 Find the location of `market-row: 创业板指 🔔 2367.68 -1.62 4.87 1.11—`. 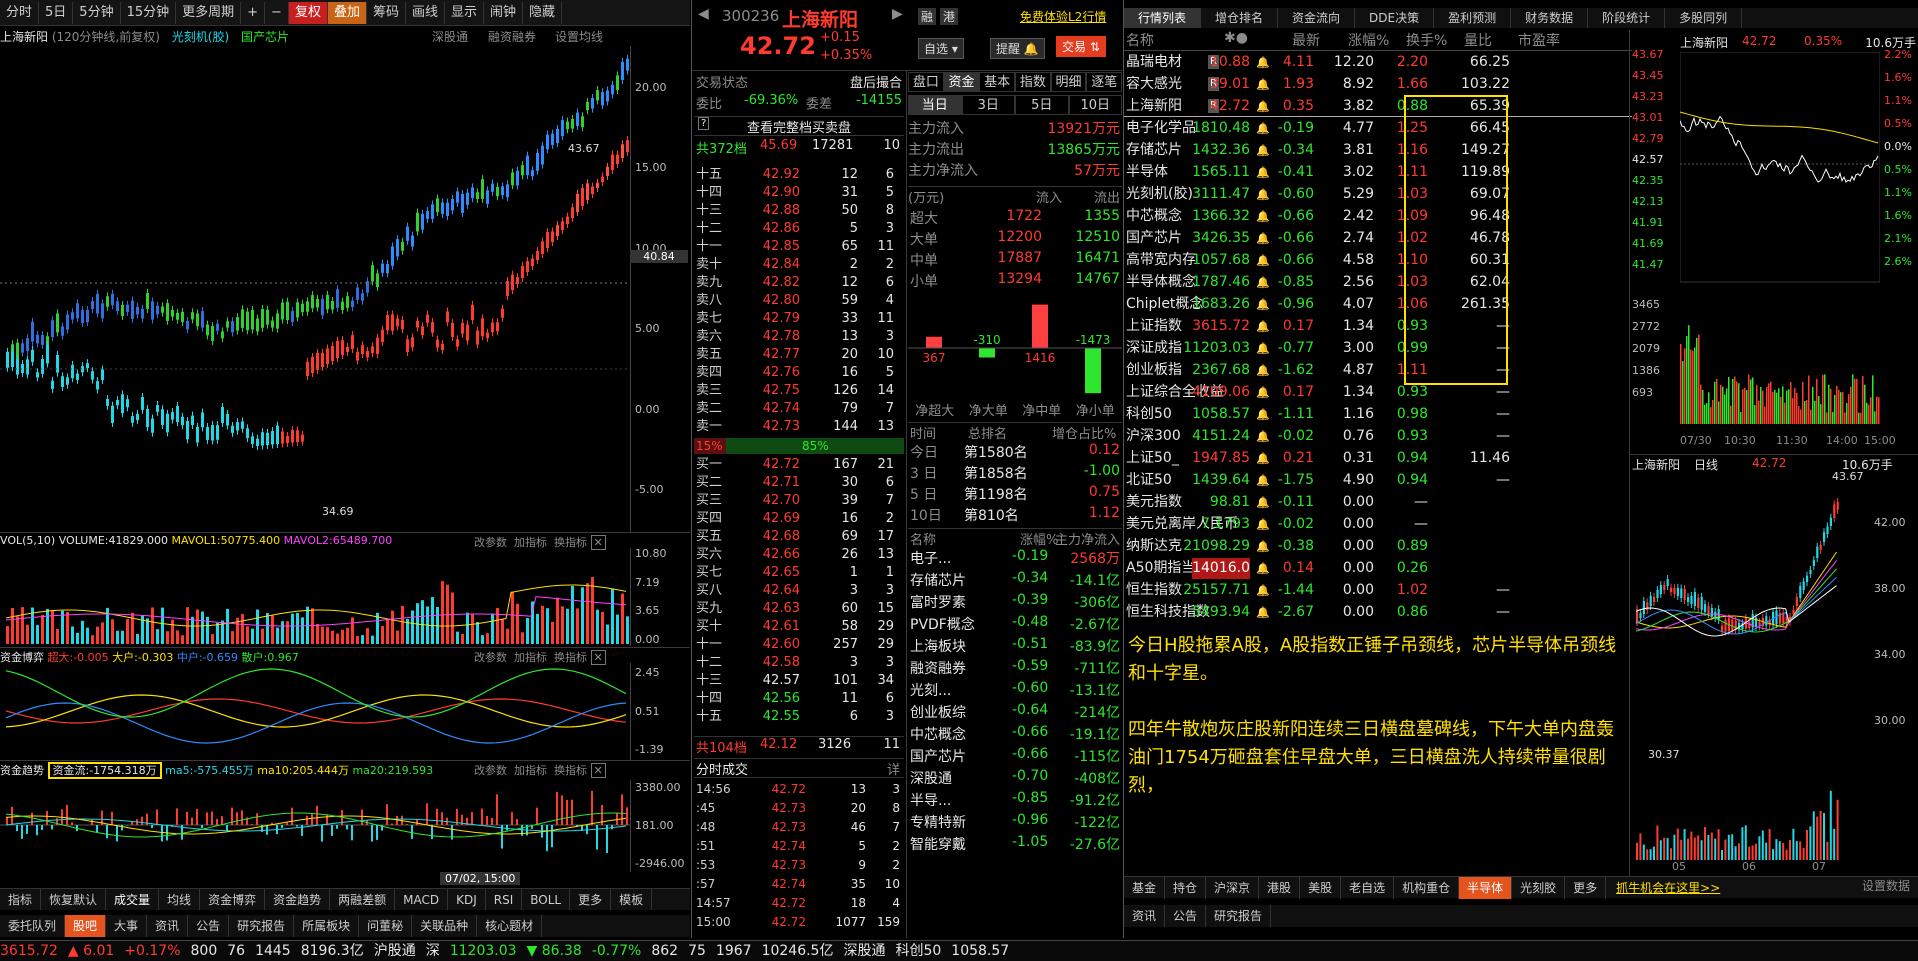

market-row: 创业板指 🔔 2367.68 -1.62 4.87 1.11— is located at coordinates (1378, 370).